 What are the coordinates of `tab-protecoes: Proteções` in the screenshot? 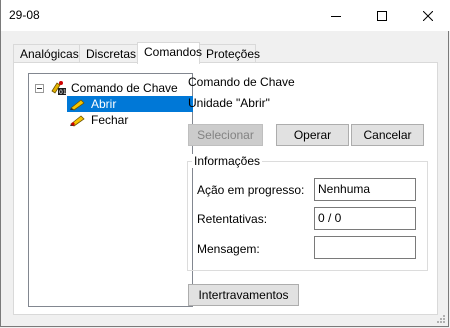 It's located at (229, 53).